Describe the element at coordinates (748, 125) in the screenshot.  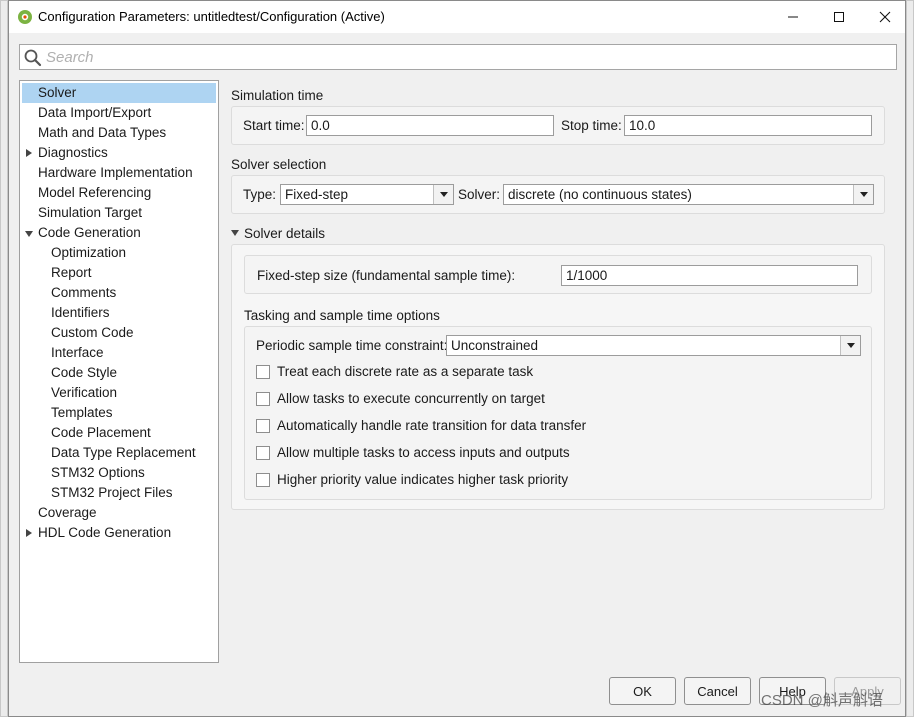
I see `stop-time-input` at that location.